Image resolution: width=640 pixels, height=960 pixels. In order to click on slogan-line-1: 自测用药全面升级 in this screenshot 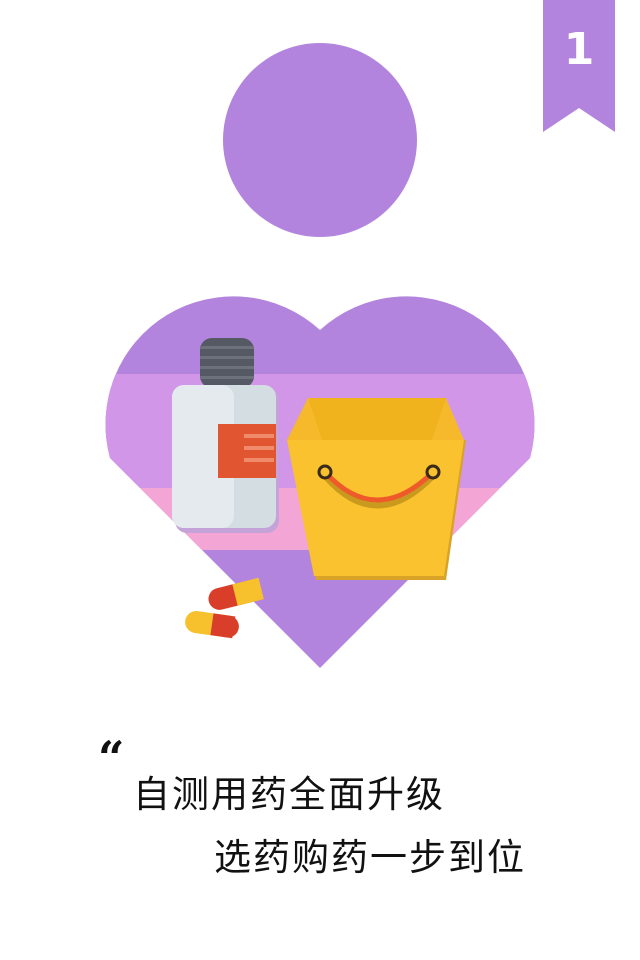, I will do `click(289, 794)`.